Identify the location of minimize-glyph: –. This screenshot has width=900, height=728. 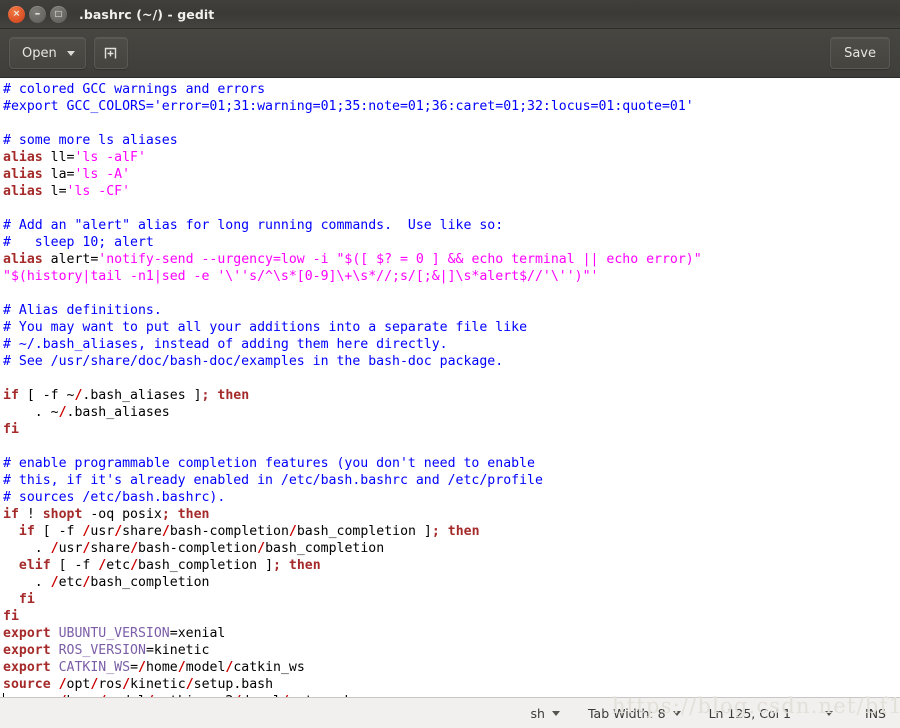
(37, 13).